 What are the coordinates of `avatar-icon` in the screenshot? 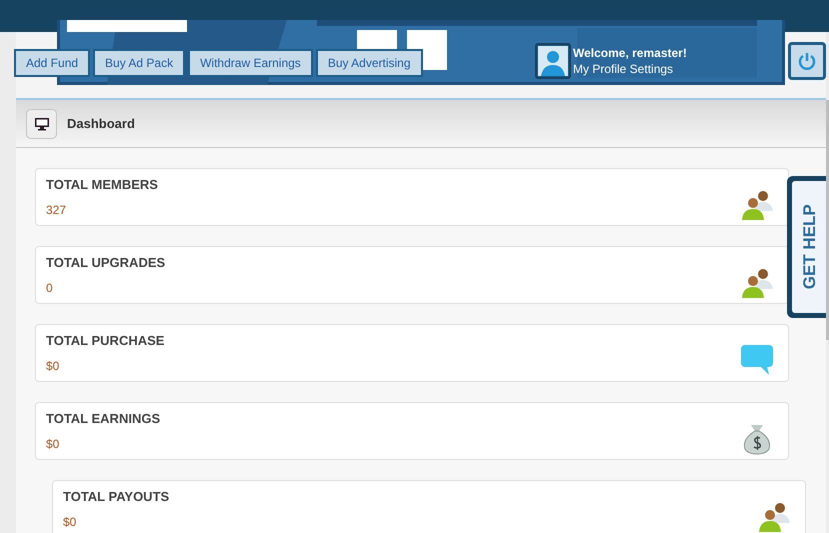 It's located at (553, 61).